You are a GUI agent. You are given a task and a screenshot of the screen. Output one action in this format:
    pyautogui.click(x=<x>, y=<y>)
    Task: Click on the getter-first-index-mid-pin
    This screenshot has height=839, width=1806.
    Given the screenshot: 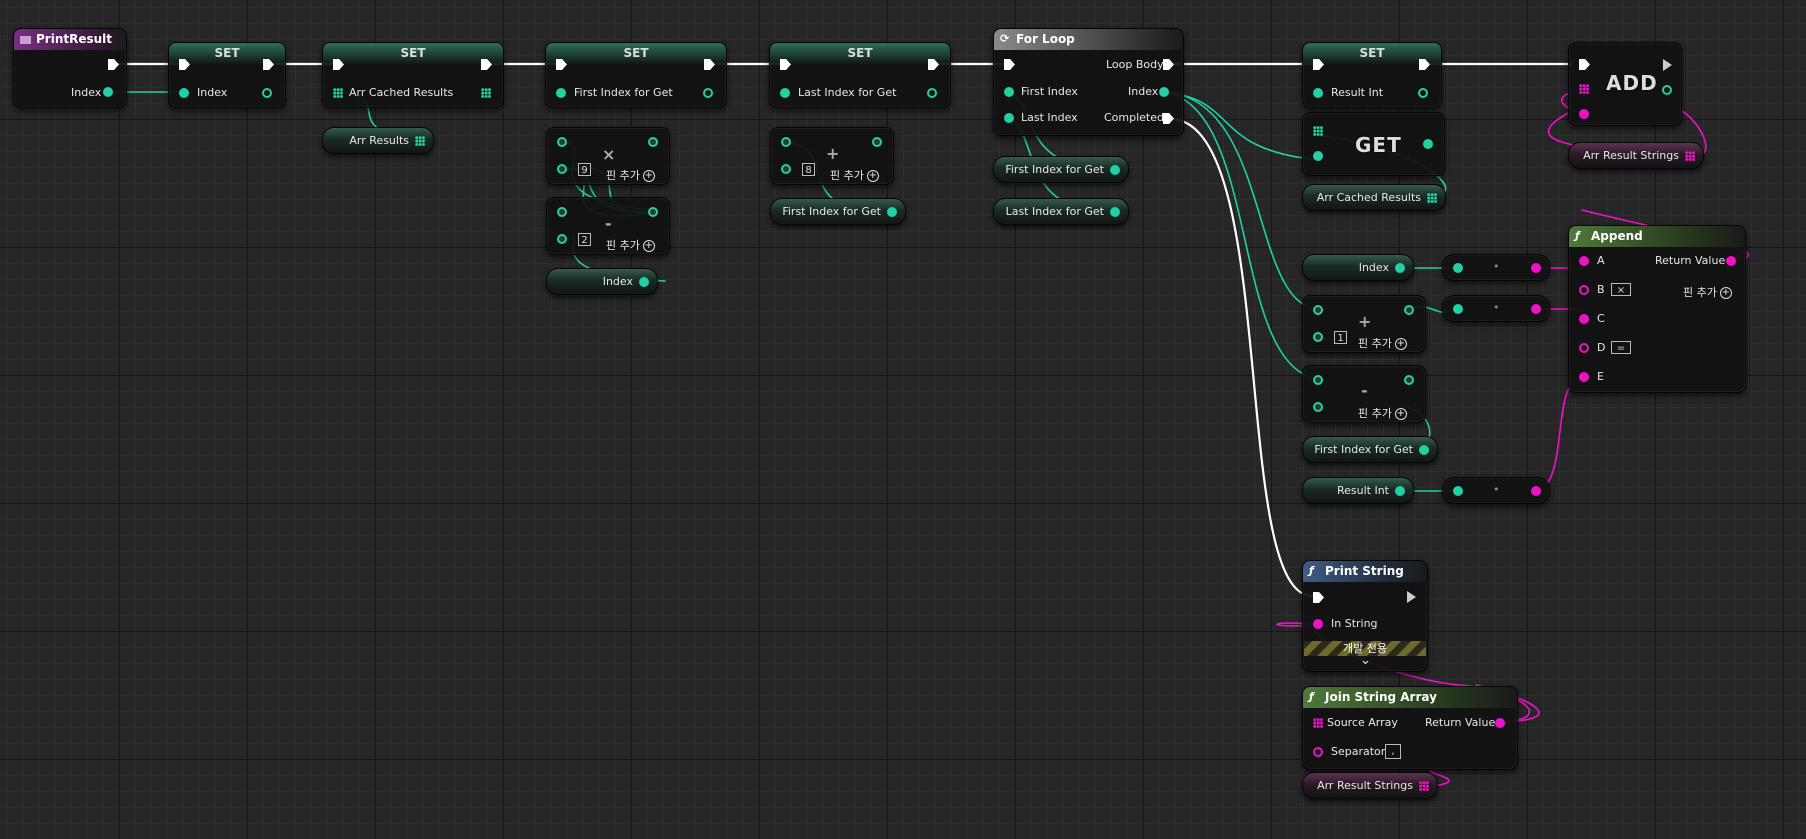 What is the action you would take?
    pyautogui.click(x=892, y=212)
    